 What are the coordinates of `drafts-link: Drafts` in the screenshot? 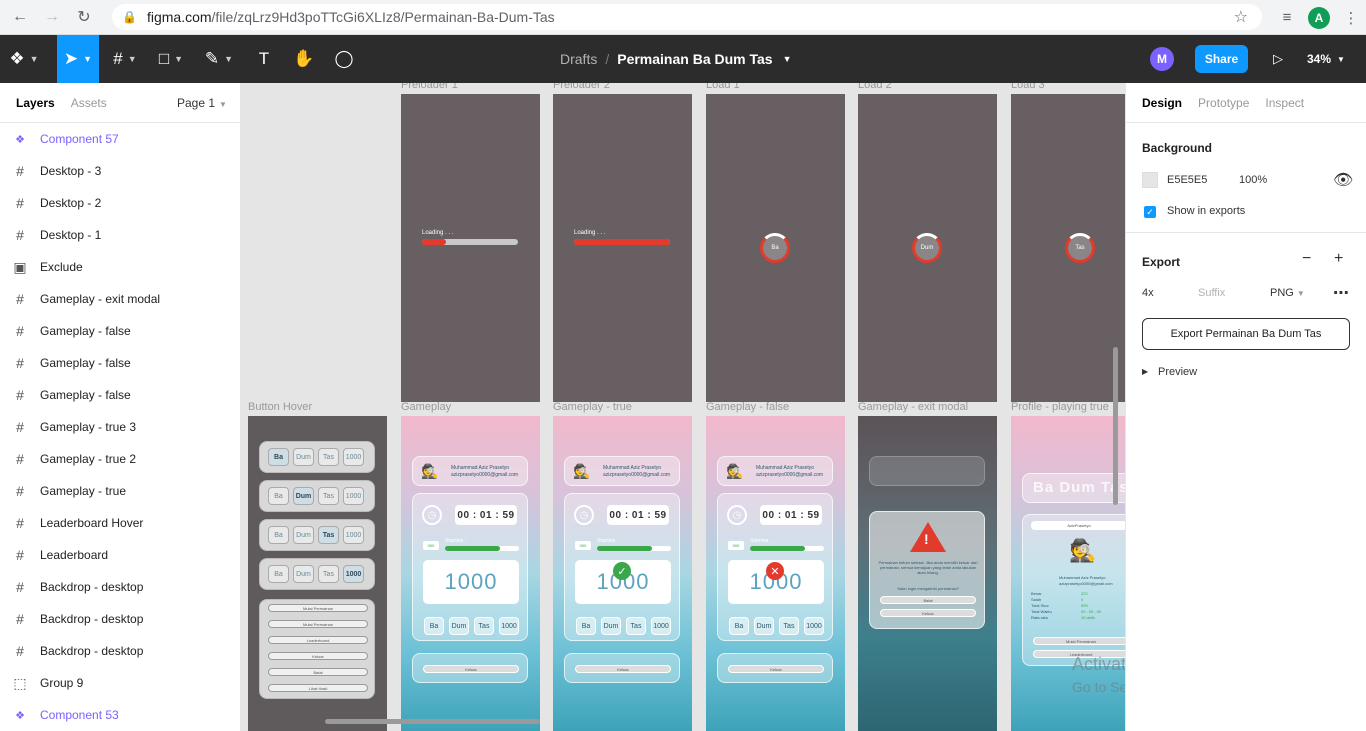 It's located at (578, 59).